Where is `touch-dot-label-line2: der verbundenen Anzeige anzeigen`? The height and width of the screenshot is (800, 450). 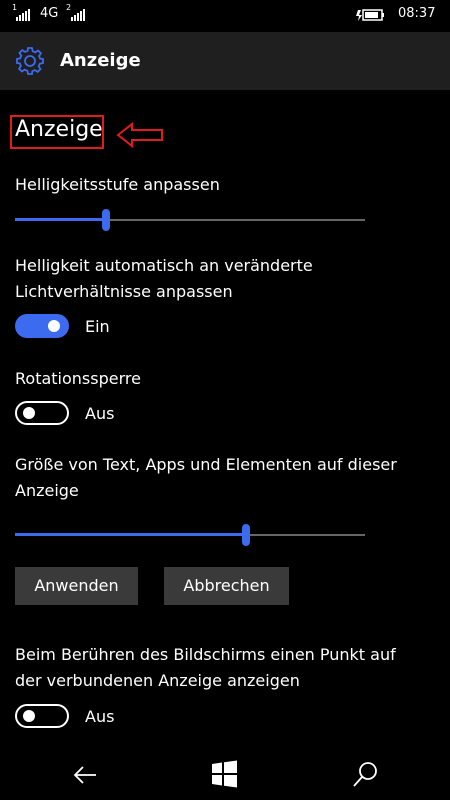
touch-dot-label-line2: der verbundenen Anzeige anzeigen is located at coordinates (157, 680).